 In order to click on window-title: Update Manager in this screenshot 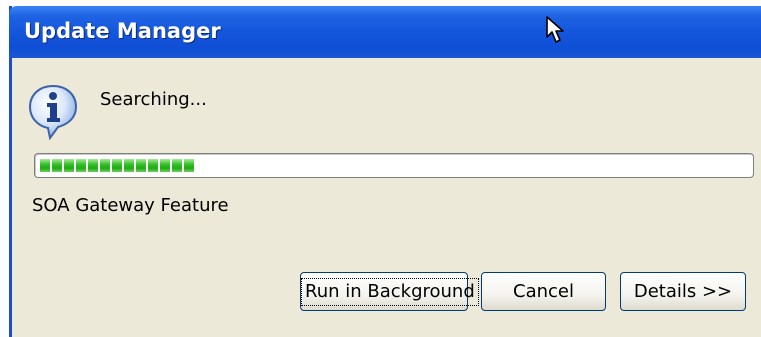, I will do `click(122, 31)`.